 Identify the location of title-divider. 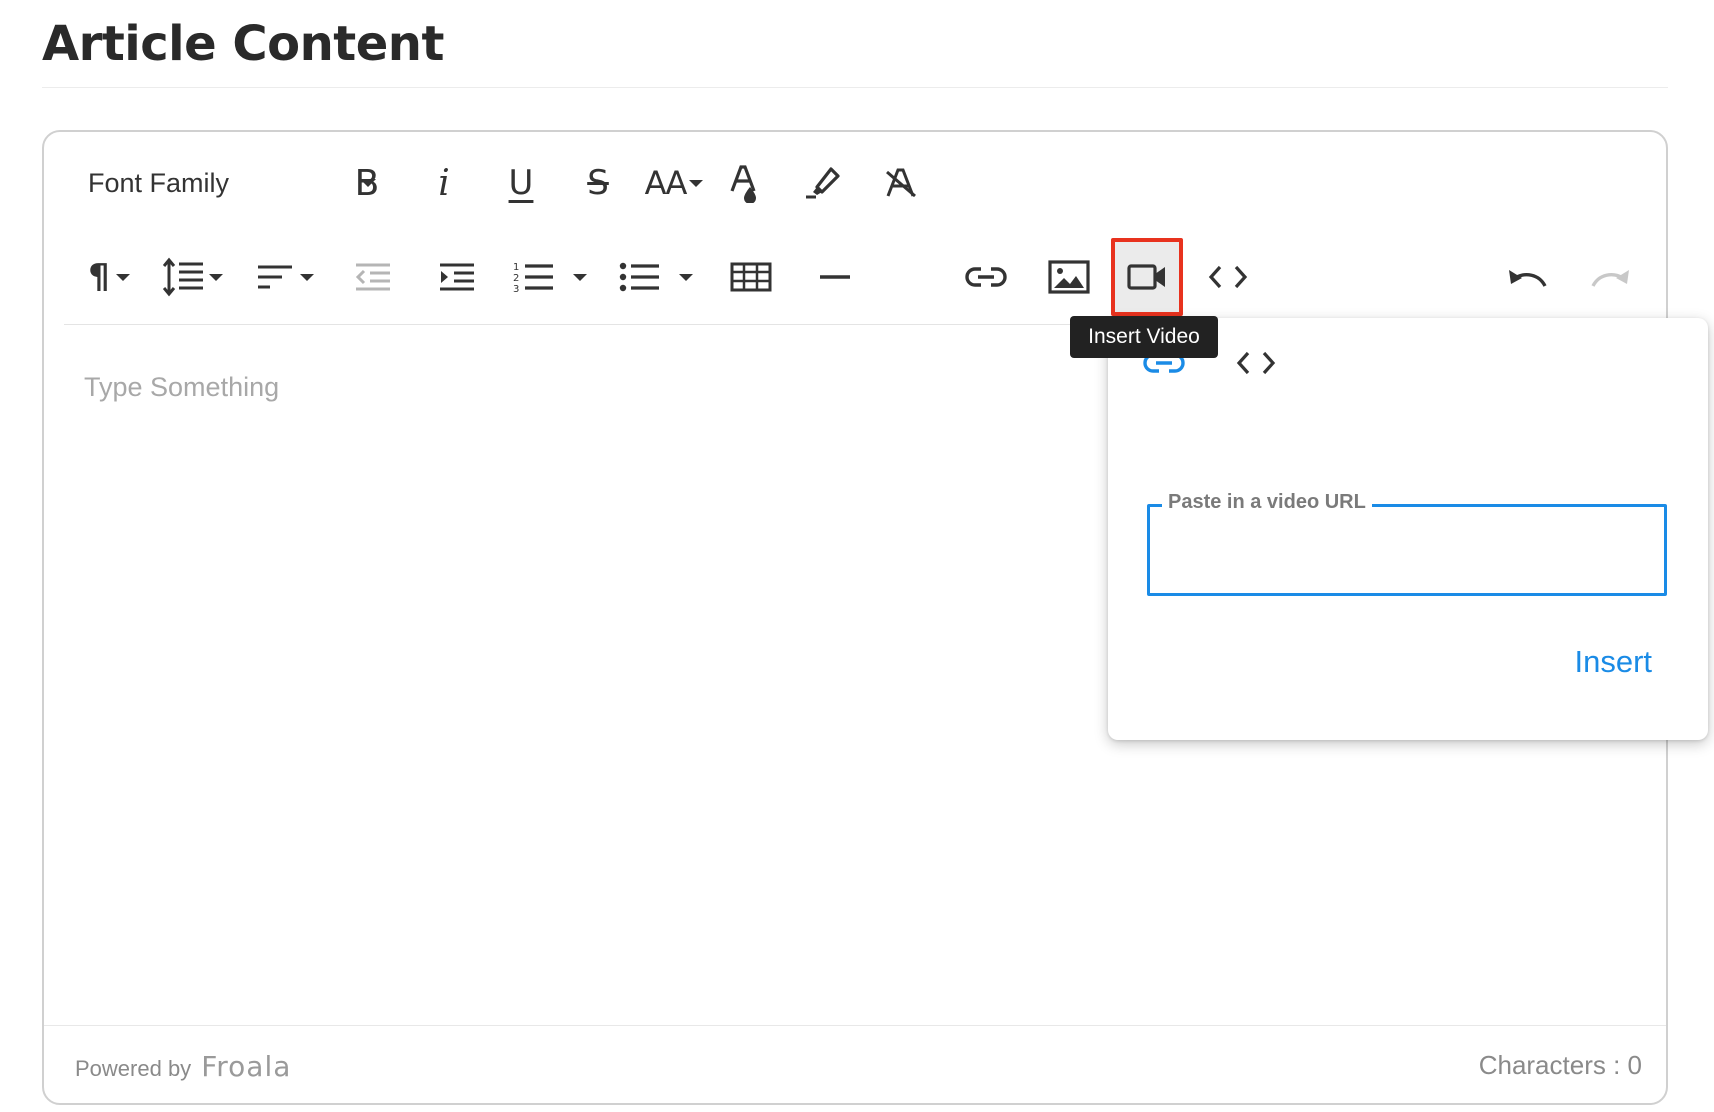
(855, 87).